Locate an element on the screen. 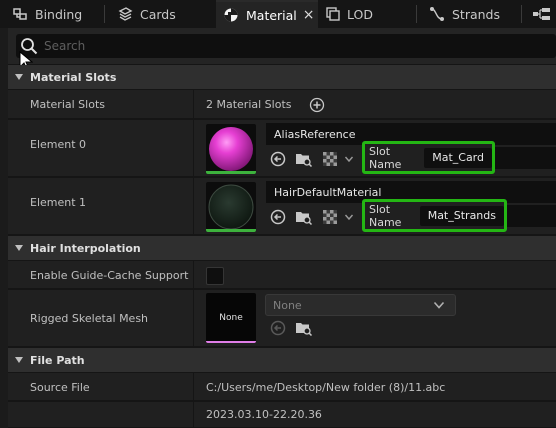  combo-value: None is located at coordinates (287, 305).